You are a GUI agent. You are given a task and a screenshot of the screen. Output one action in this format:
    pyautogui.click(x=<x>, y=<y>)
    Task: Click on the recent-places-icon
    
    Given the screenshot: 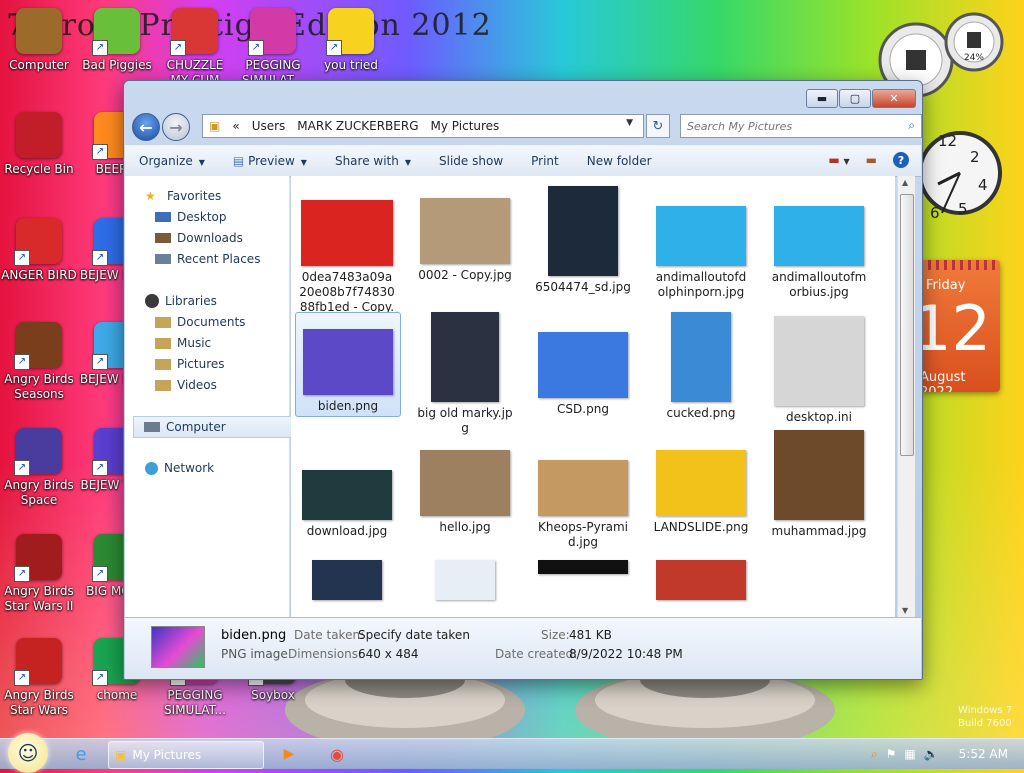 What is the action you would take?
    pyautogui.click(x=163, y=259)
    